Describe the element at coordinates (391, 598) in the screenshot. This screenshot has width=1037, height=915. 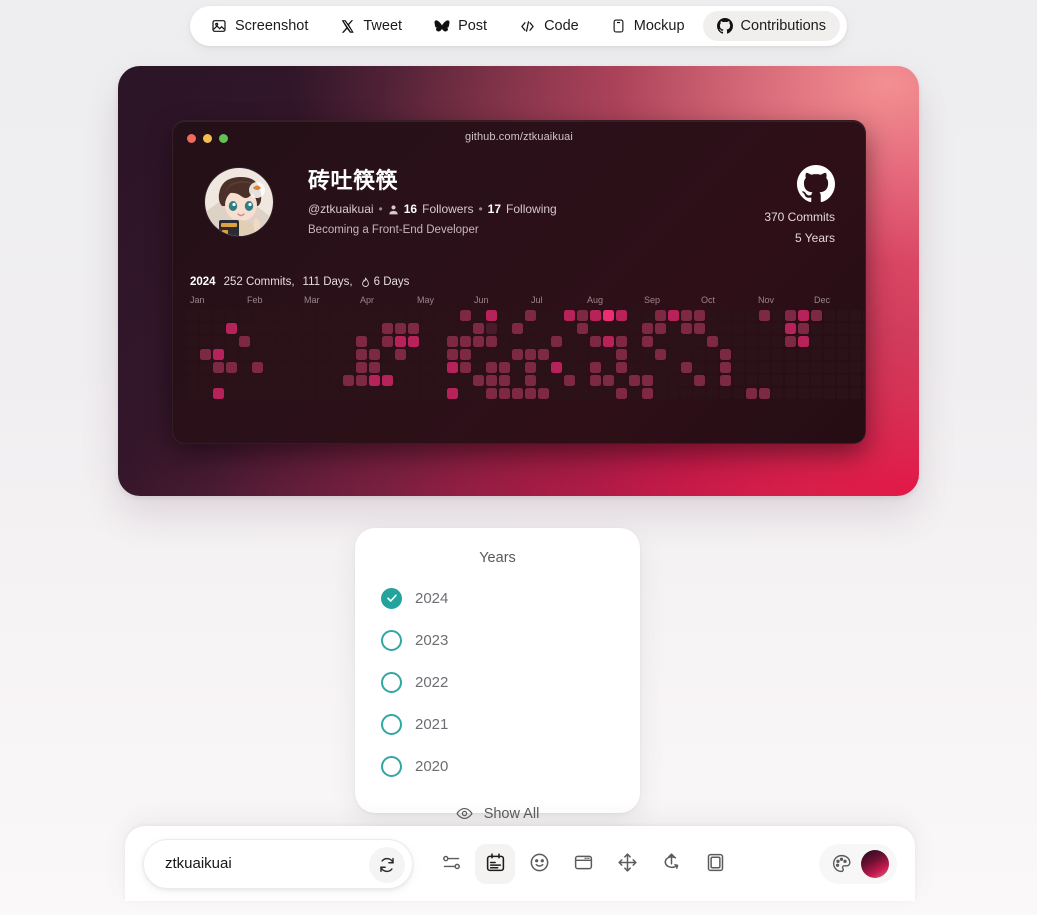
I see `radio-checked-icon` at that location.